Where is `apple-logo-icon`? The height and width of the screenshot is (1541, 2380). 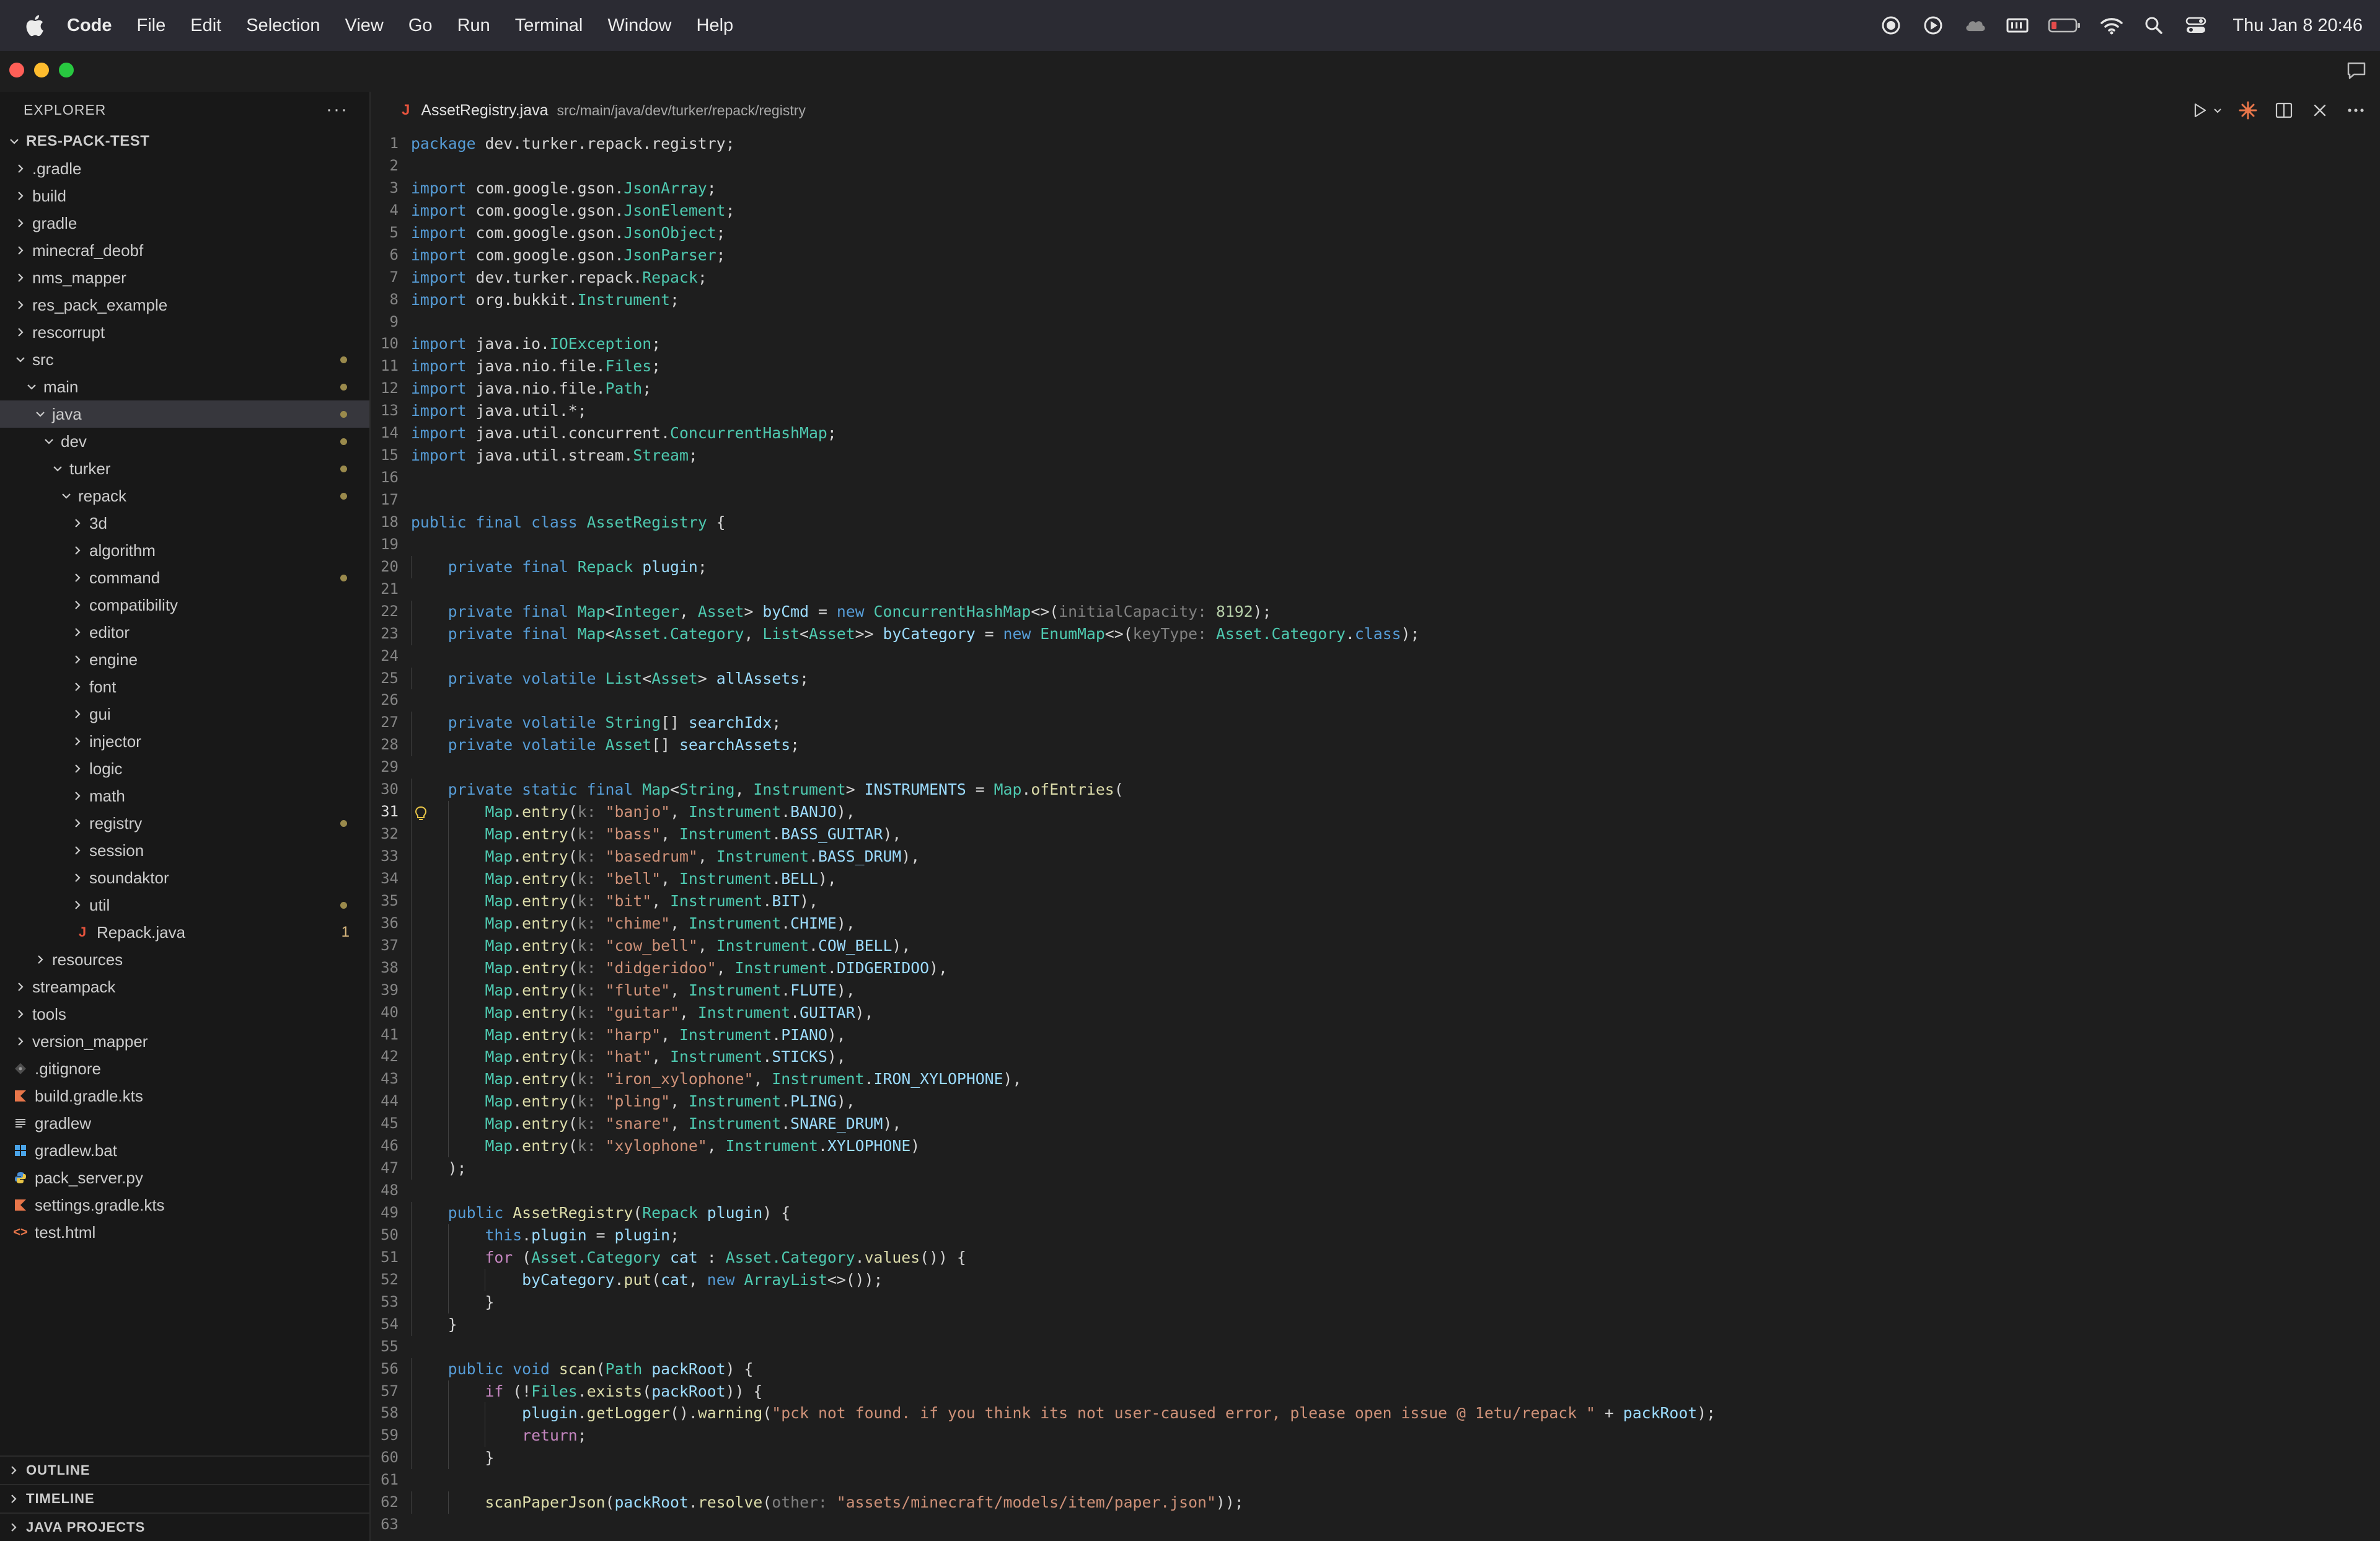
apple-logo-icon is located at coordinates (34, 25).